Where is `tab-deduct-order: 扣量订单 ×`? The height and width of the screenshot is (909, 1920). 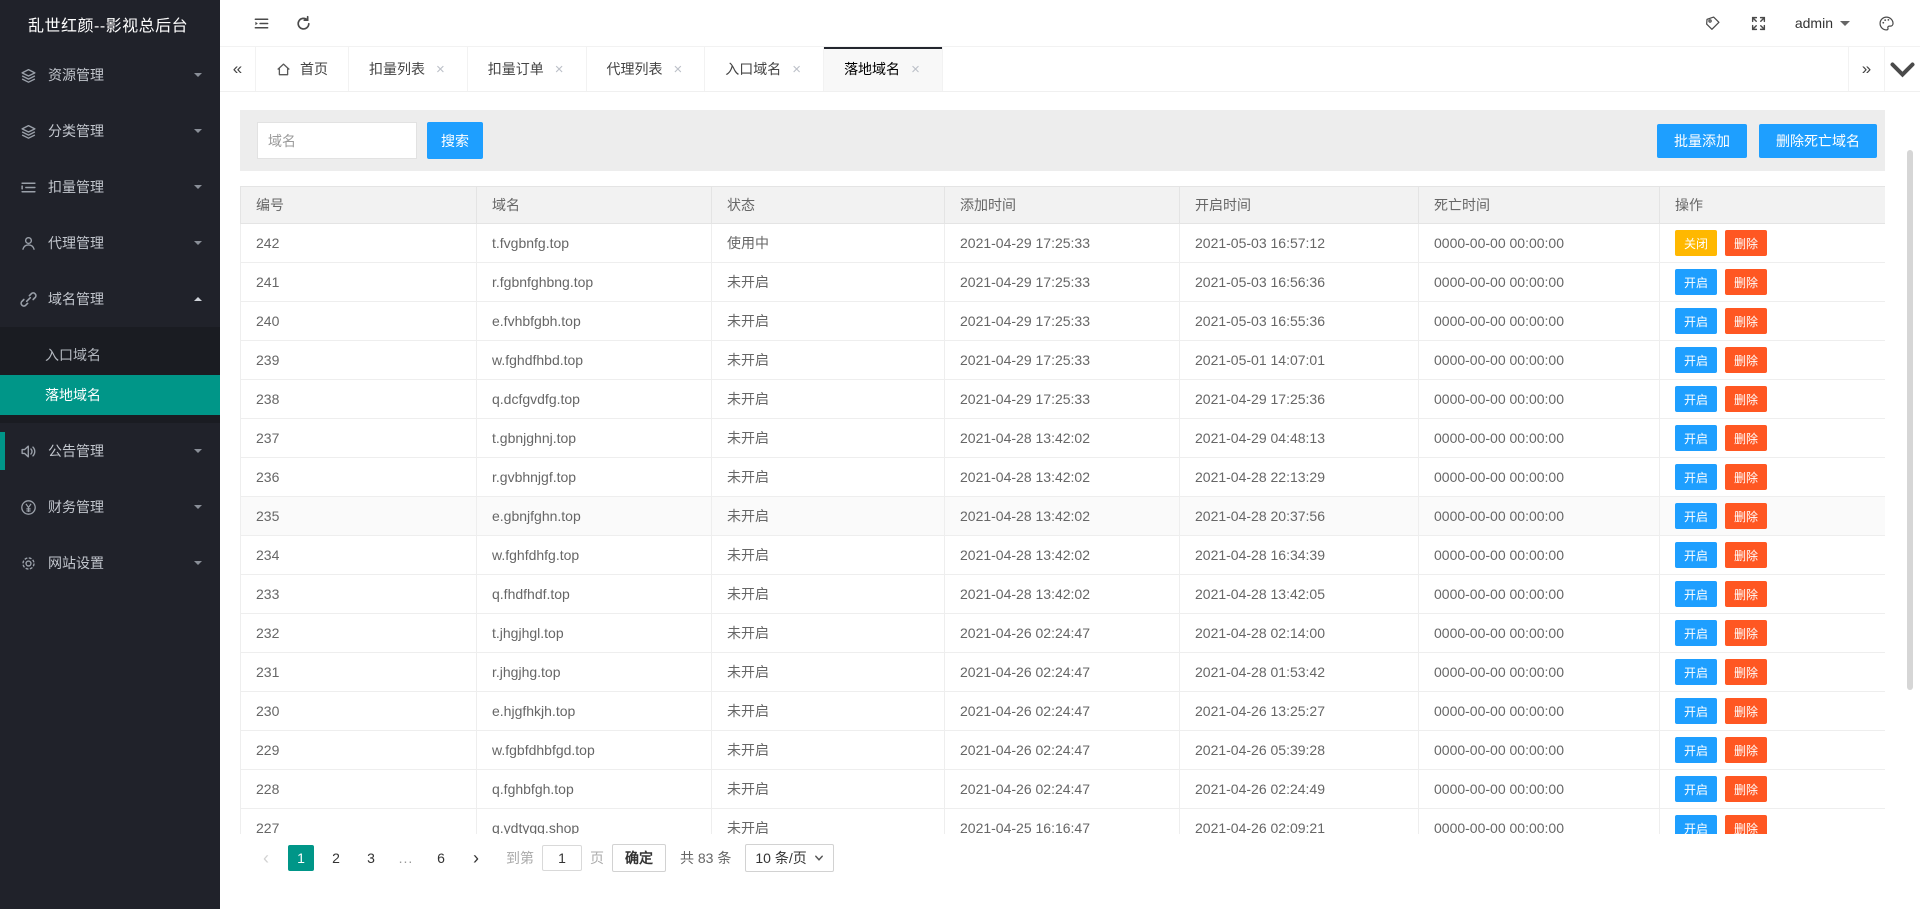 tab-deduct-order: 扣量订单 × is located at coordinates (527, 69).